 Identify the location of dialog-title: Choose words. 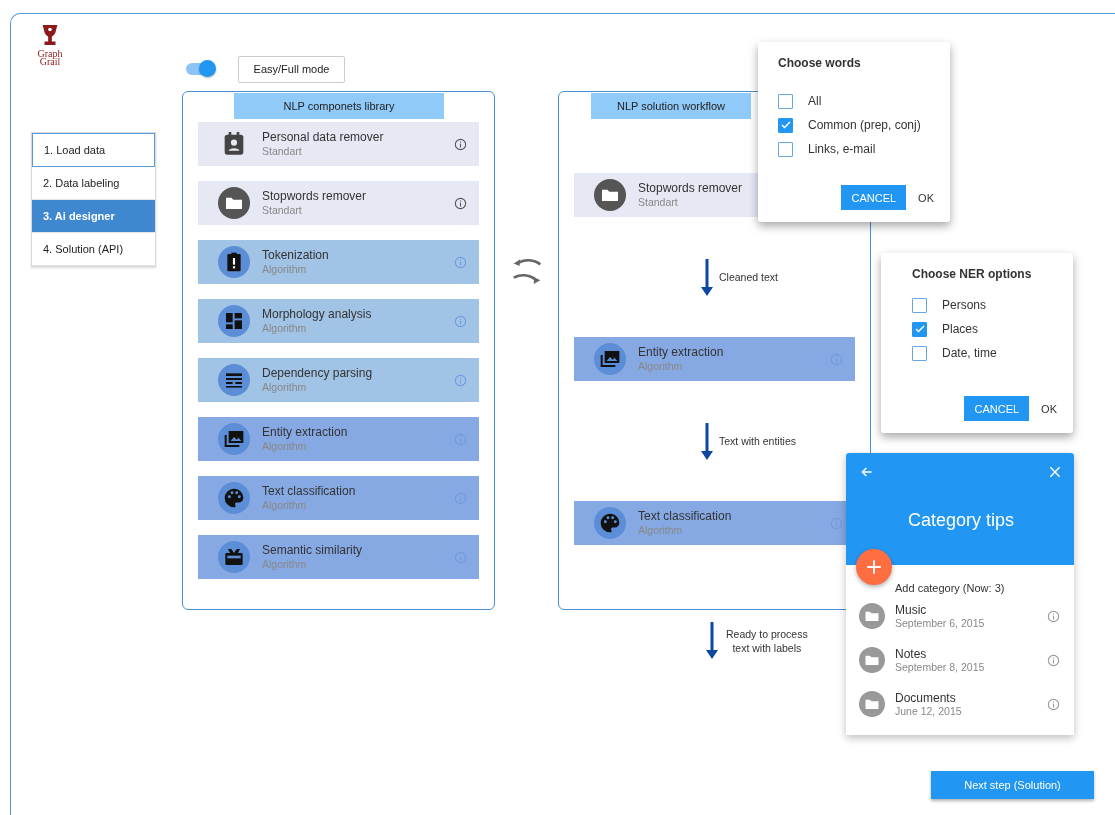
(820, 63).